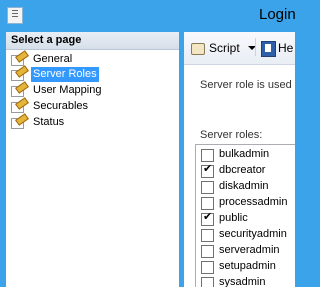 The width and height of the screenshot is (320, 287). I want to click on role-row-dbcreator: ✔ dbcreator, so click(248, 171).